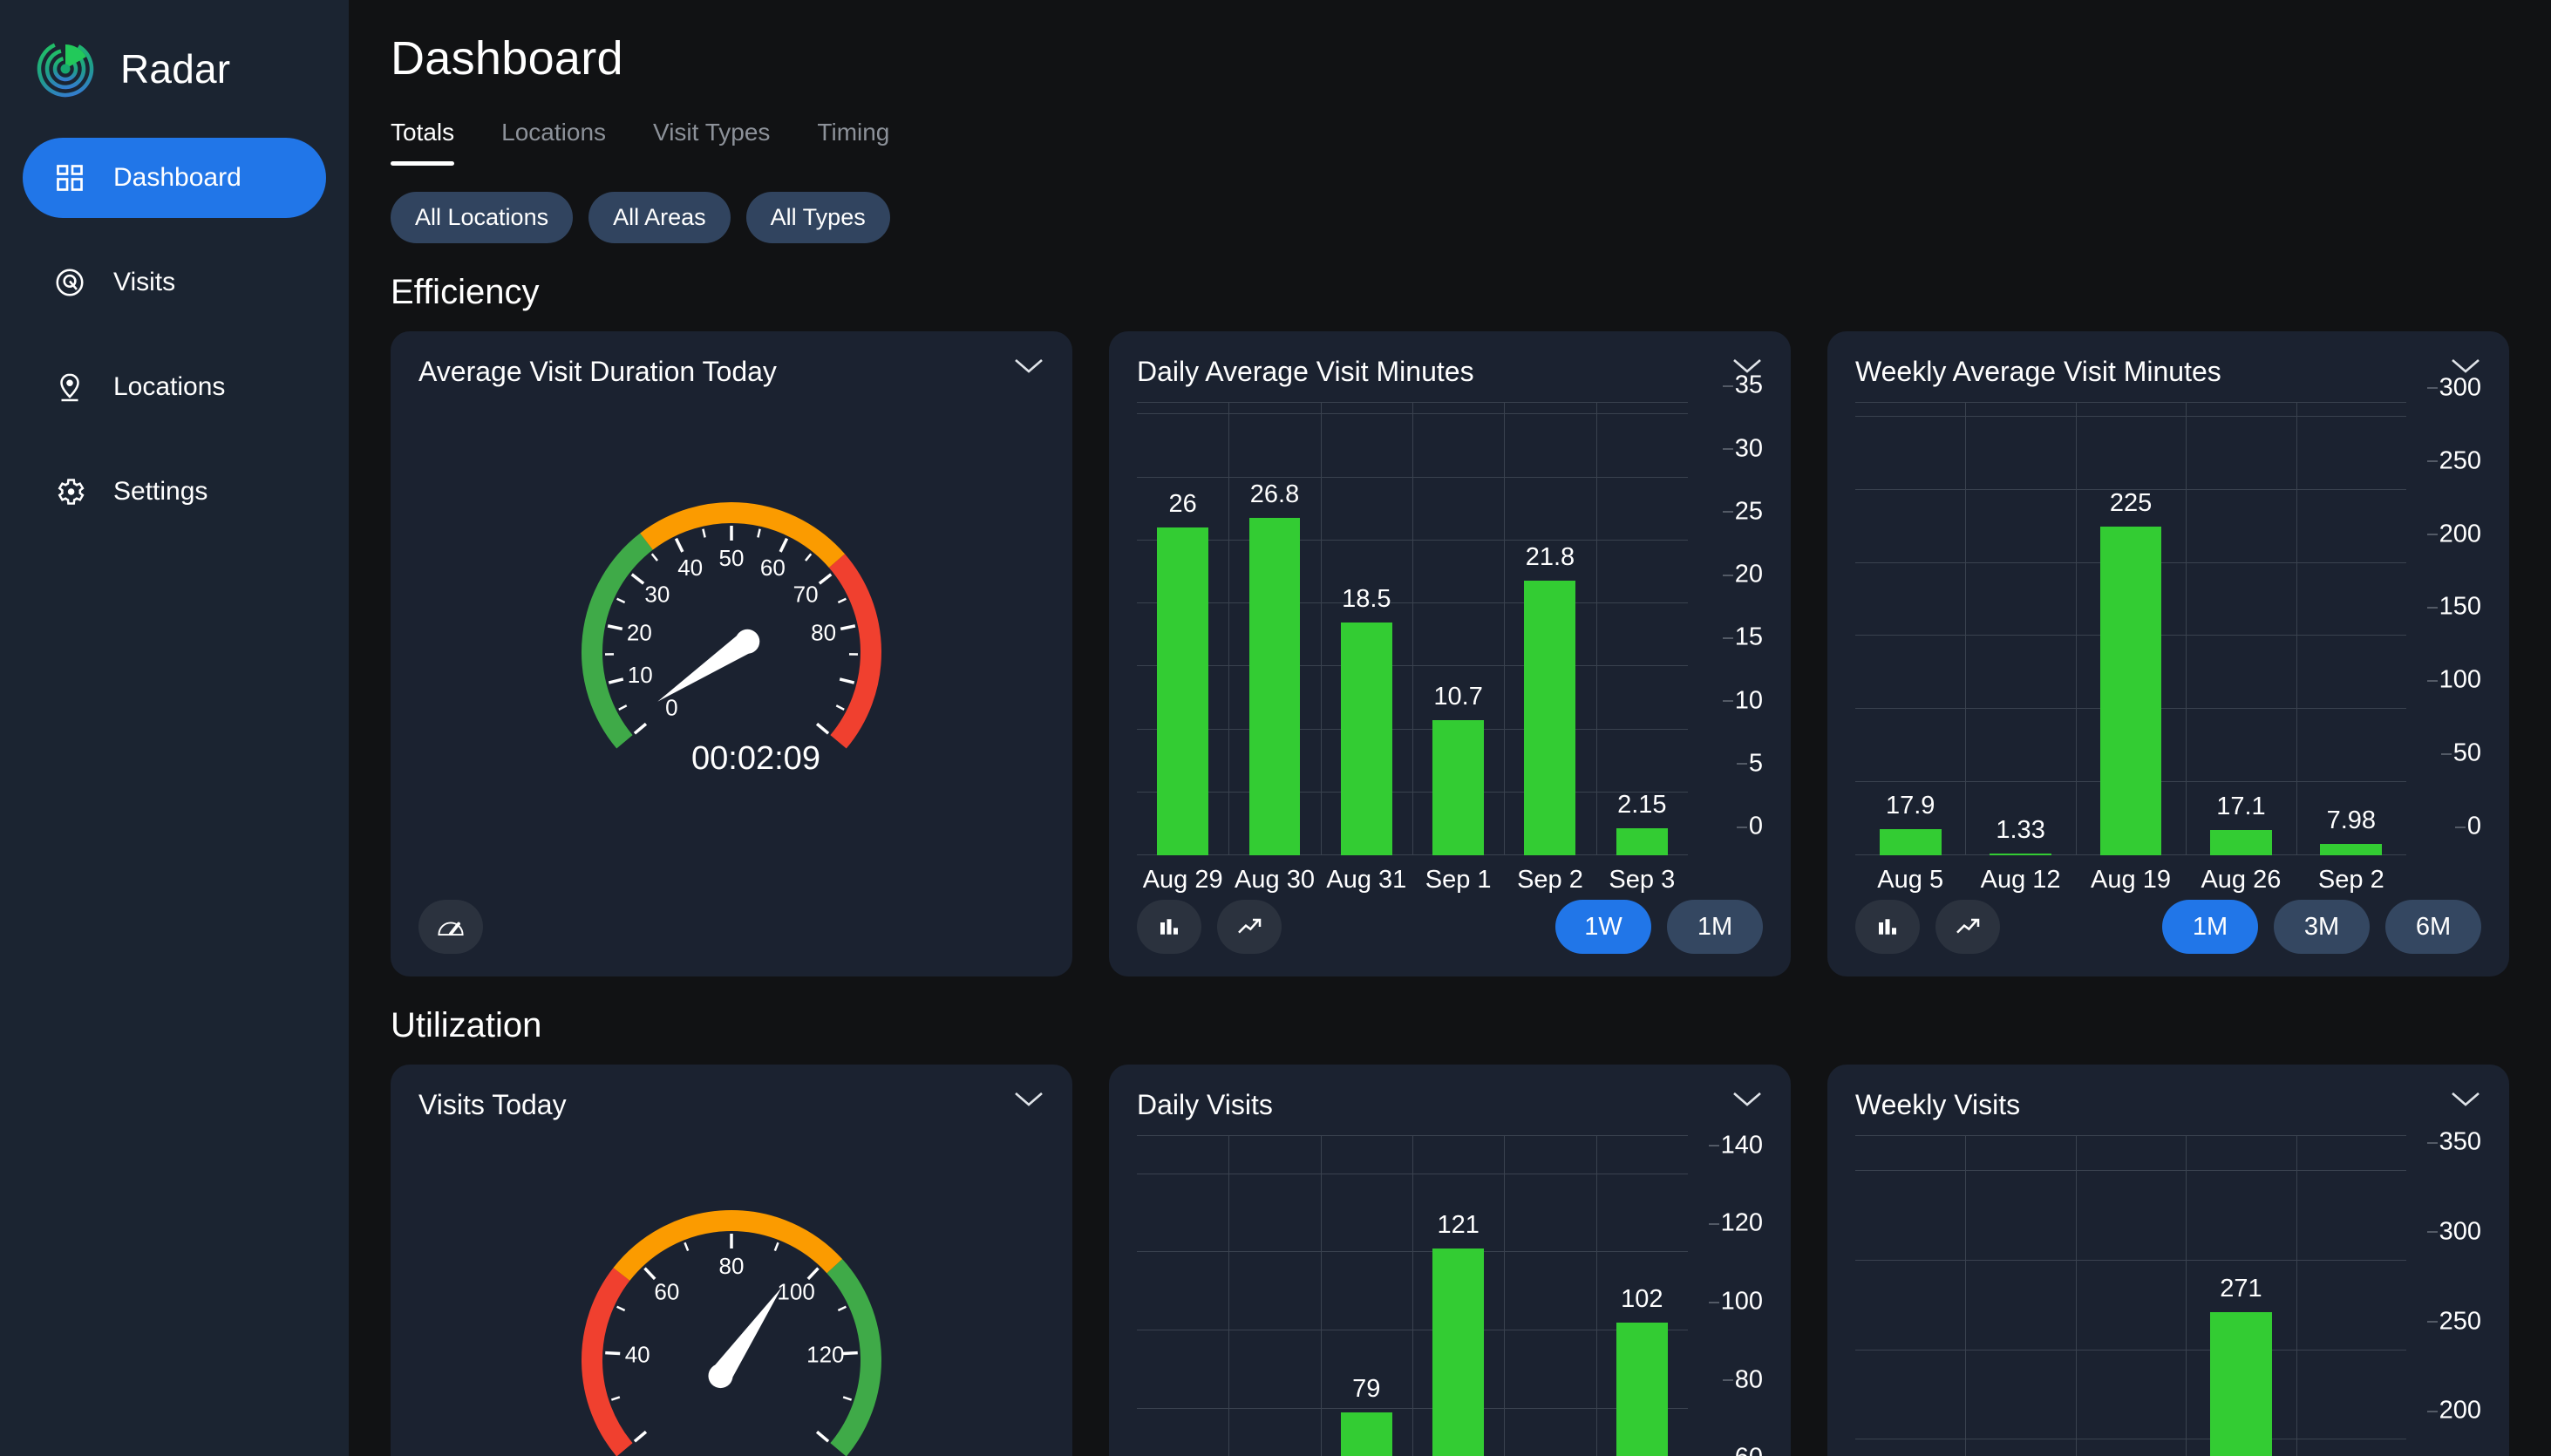 The height and width of the screenshot is (1456, 2551). I want to click on y-axis-tick: 300, so click(2453, 1231).